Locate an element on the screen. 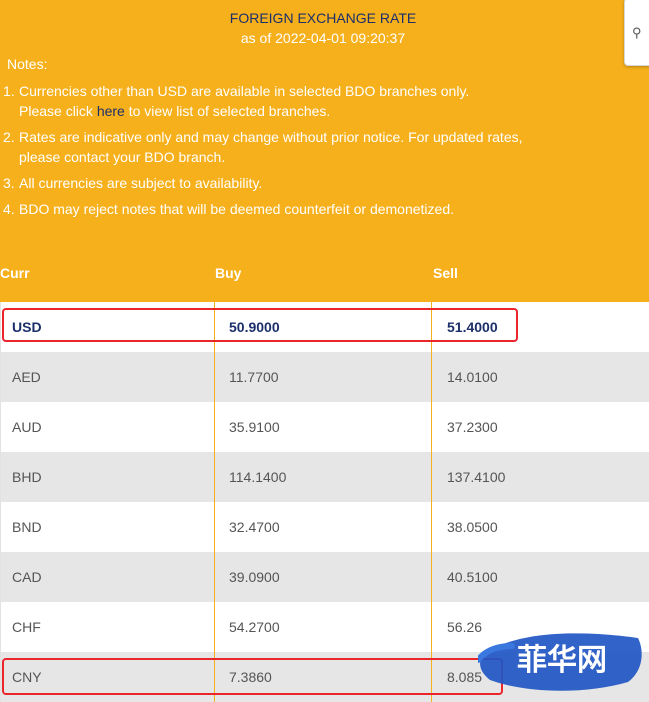  branches-link: here is located at coordinates (111, 111).